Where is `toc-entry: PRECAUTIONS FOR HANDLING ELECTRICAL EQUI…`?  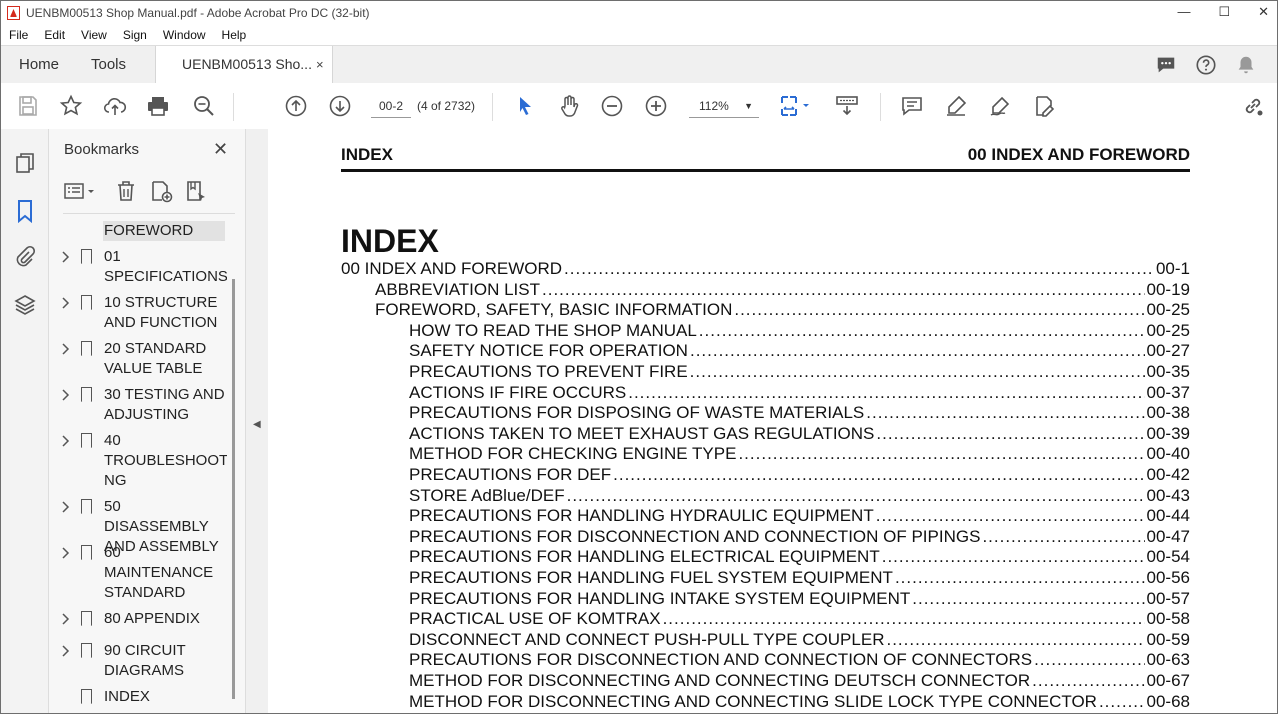
toc-entry: PRECAUTIONS FOR HANDLING ELECTRICAL EQUI… is located at coordinates (765, 557).